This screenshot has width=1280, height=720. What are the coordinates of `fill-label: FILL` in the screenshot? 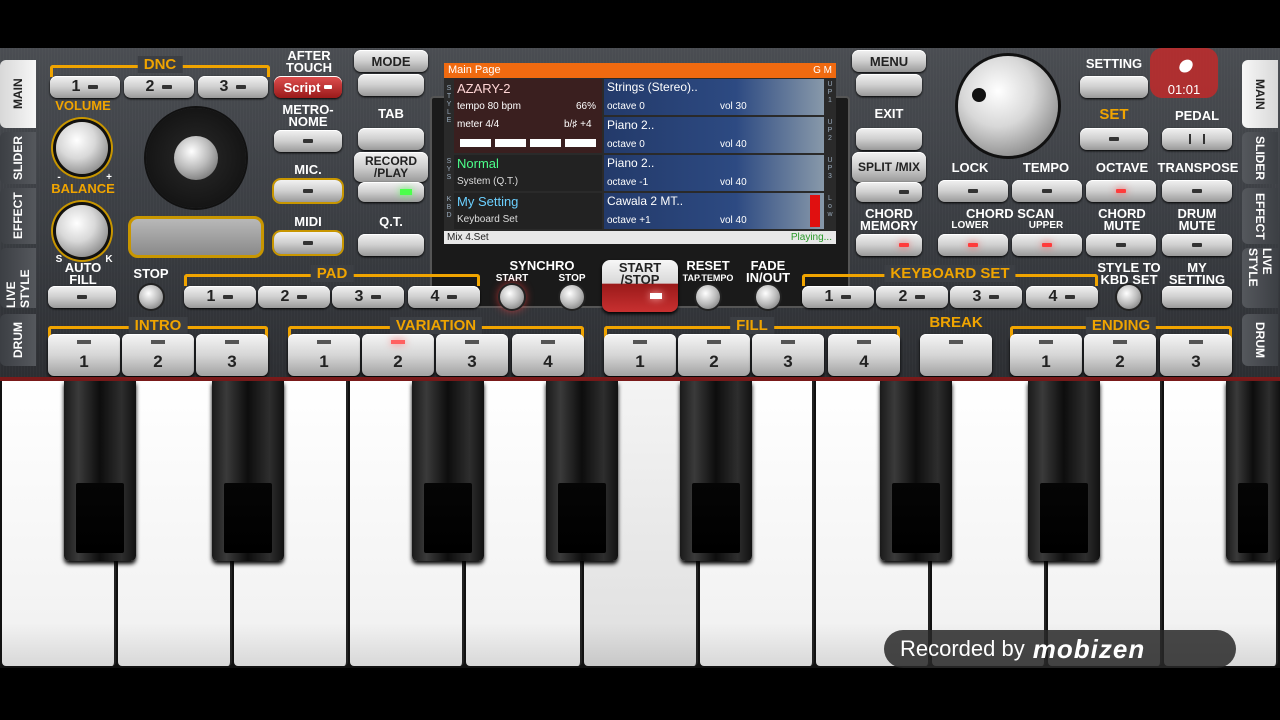 It's located at (752, 325).